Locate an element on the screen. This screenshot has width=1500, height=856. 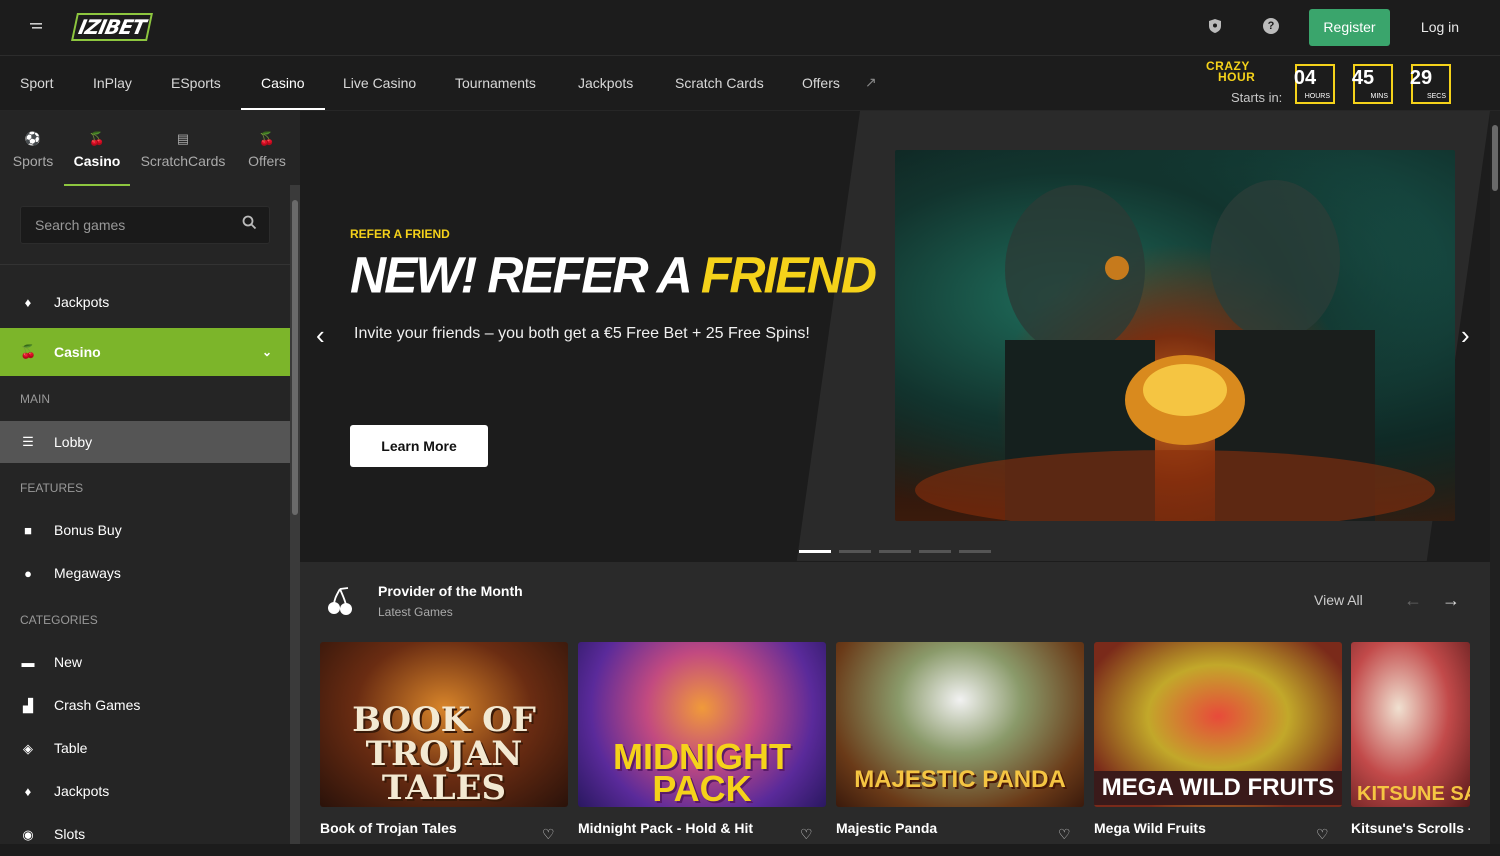
game-card-image: MEGA WILD FRUITS is located at coordinates (1218, 724).